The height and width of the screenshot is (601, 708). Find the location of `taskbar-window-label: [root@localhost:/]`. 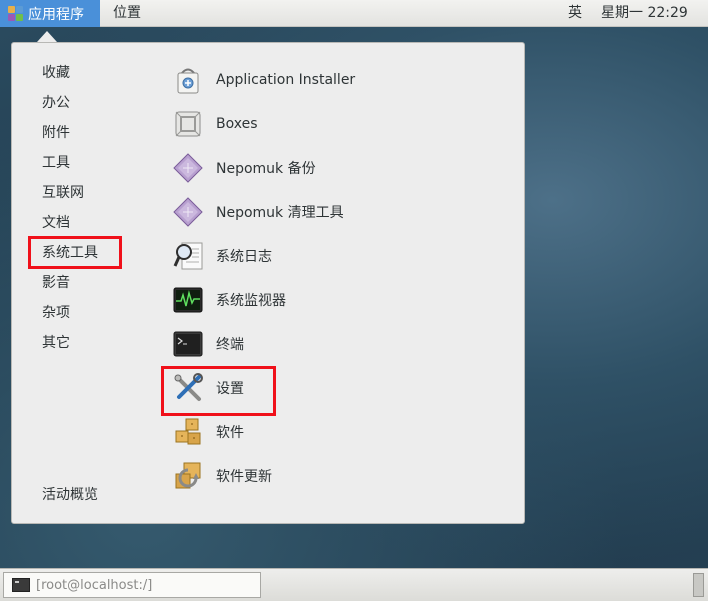

taskbar-window-label: [root@localhost:/] is located at coordinates (94, 585).